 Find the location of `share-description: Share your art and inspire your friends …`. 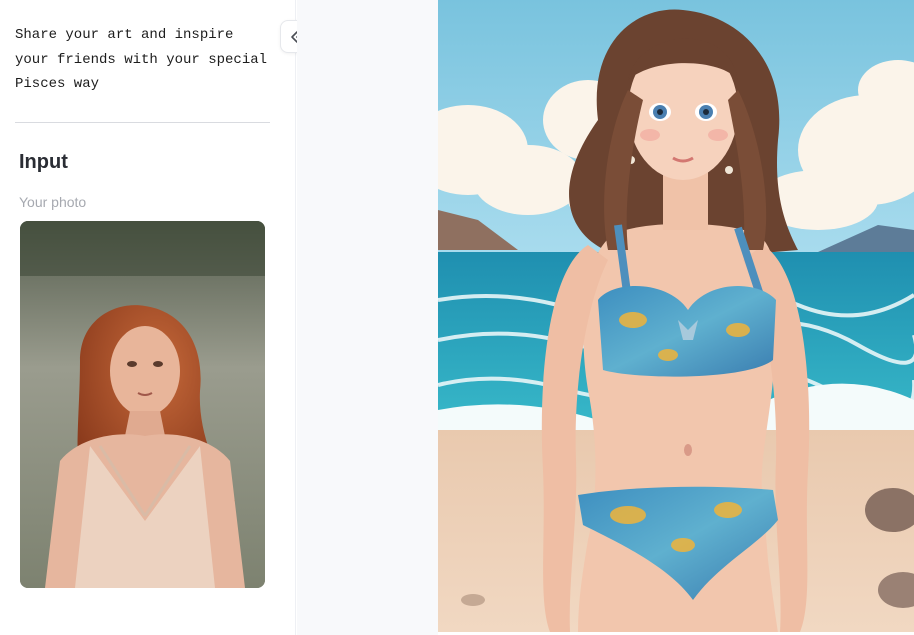

share-description: Share your art and inspire your friends … is located at coordinates (141, 59).